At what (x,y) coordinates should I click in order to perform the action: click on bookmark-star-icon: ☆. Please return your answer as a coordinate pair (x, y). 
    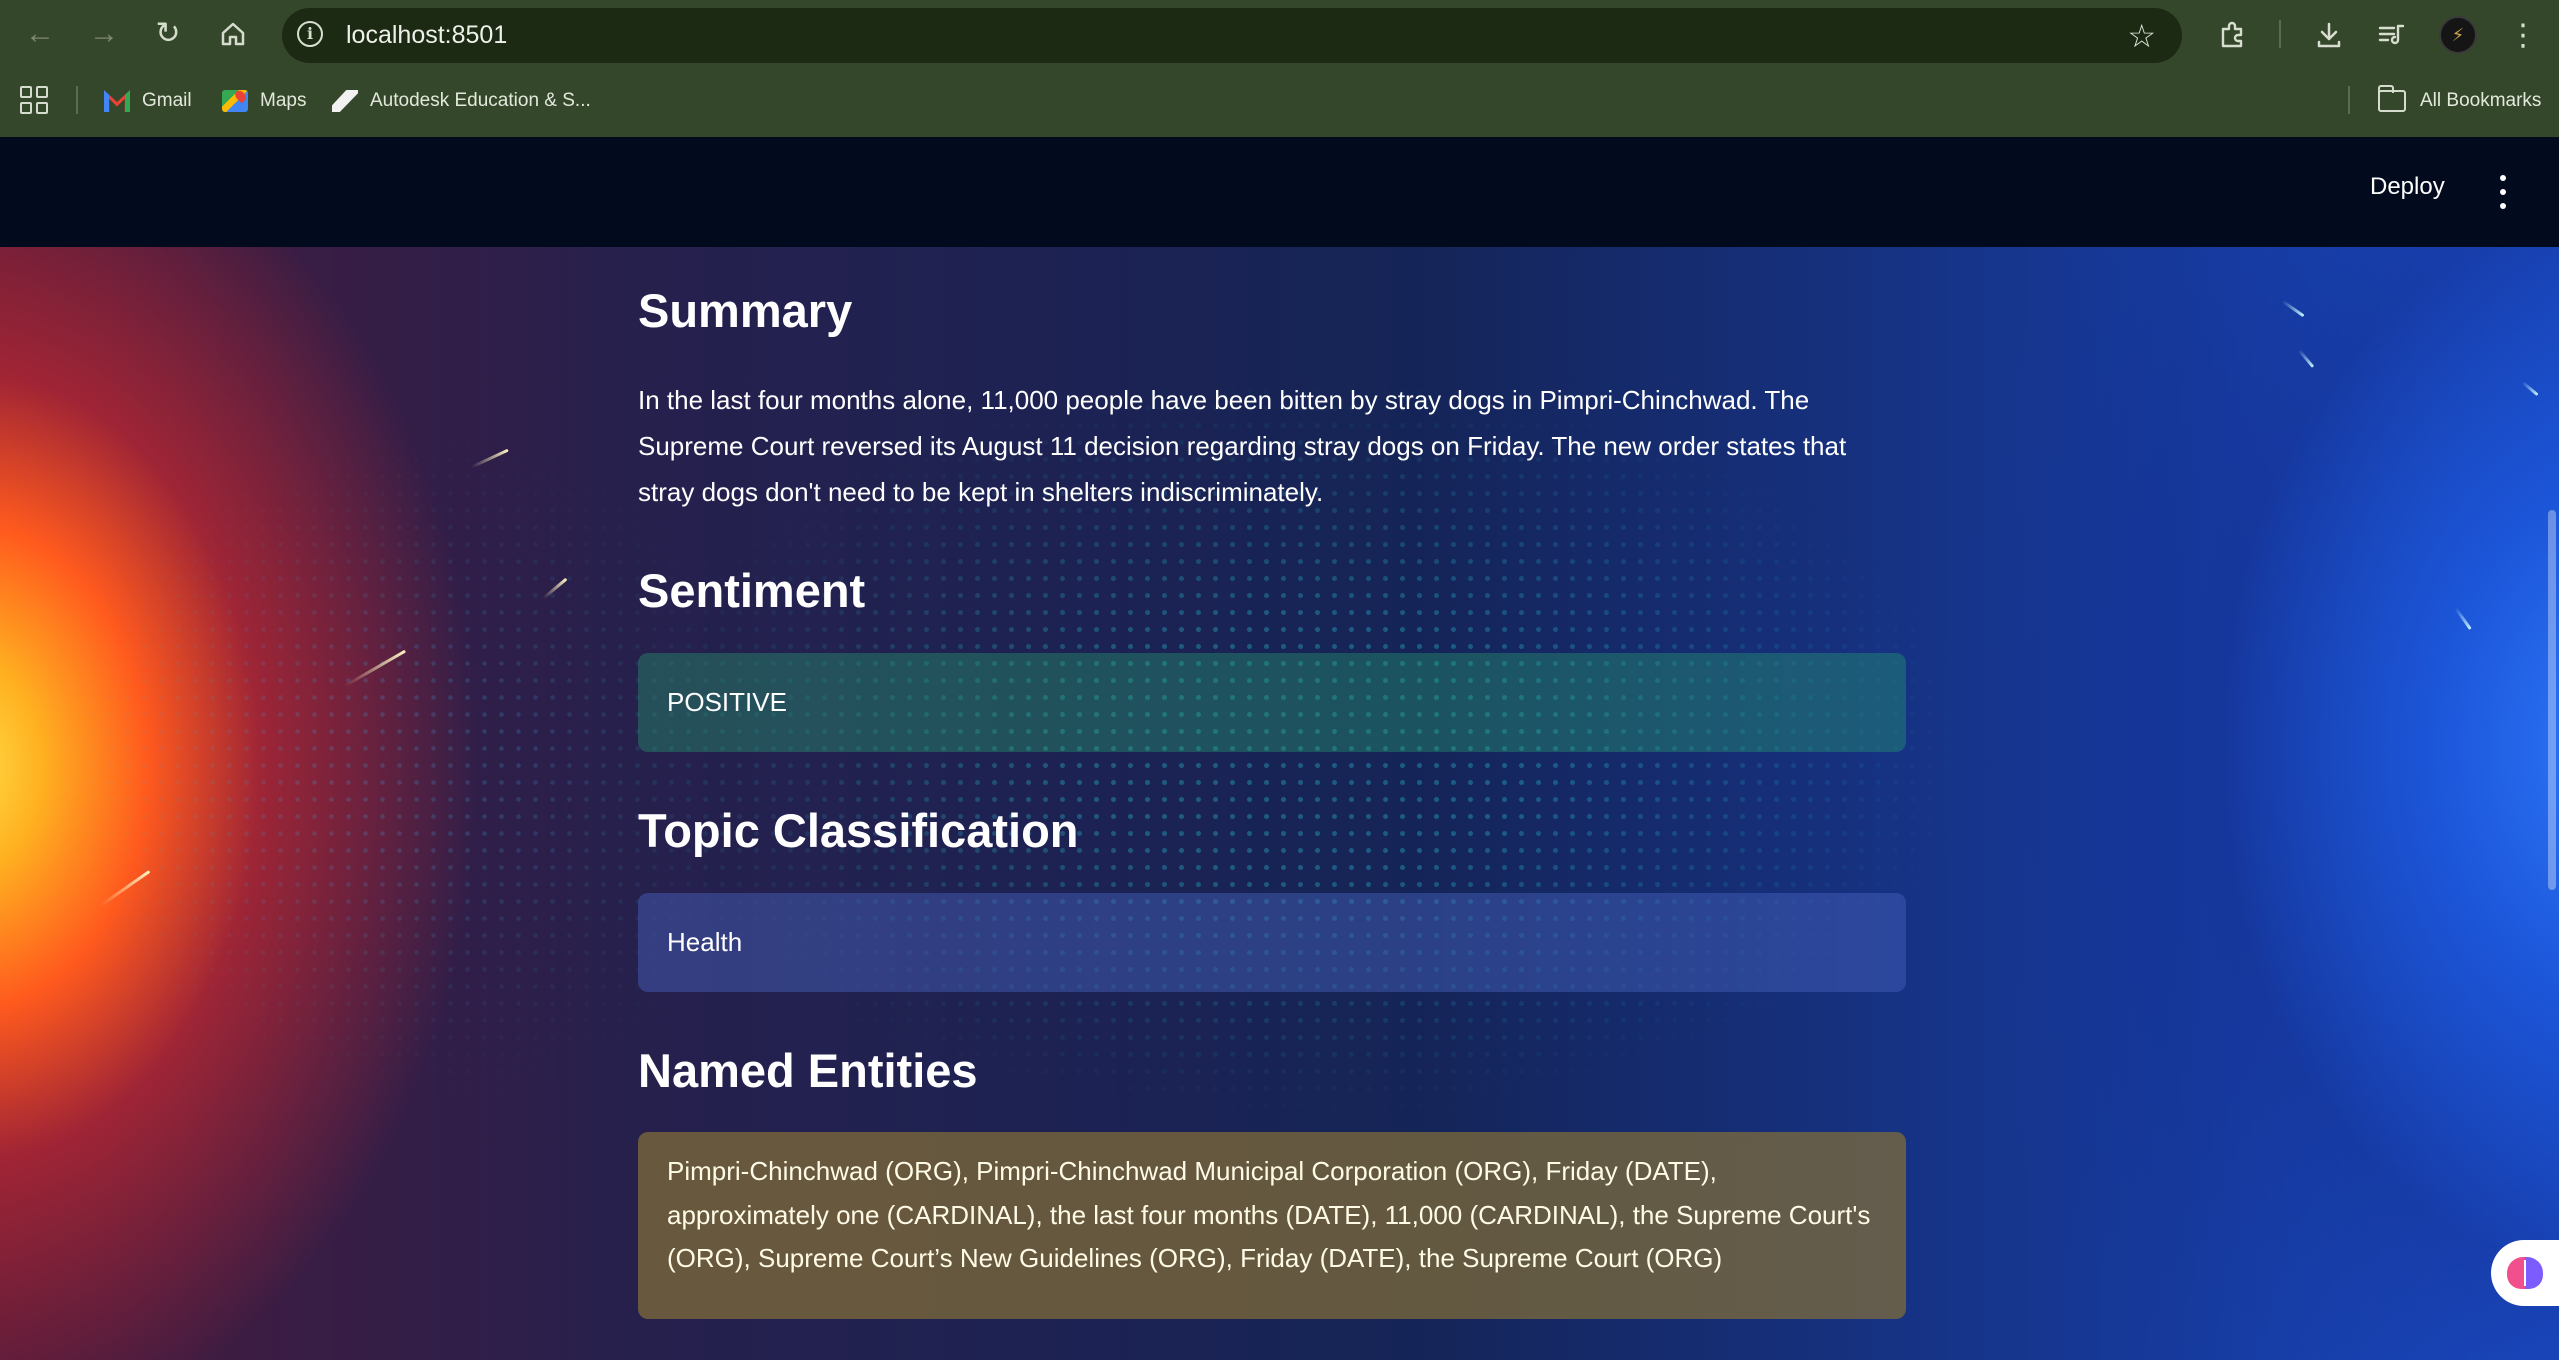
    Looking at the image, I should click on (2141, 36).